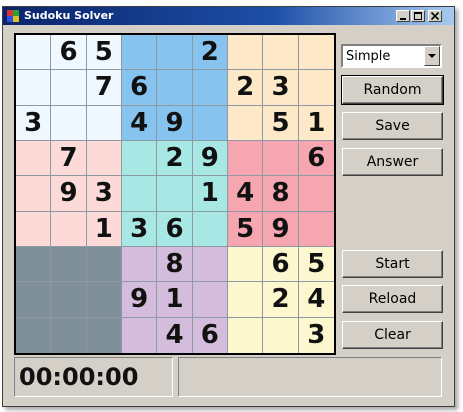 This screenshot has width=463, height=412. What do you see at coordinates (69, 15) in the screenshot?
I see `window-title: Sudoku Solver` at bounding box center [69, 15].